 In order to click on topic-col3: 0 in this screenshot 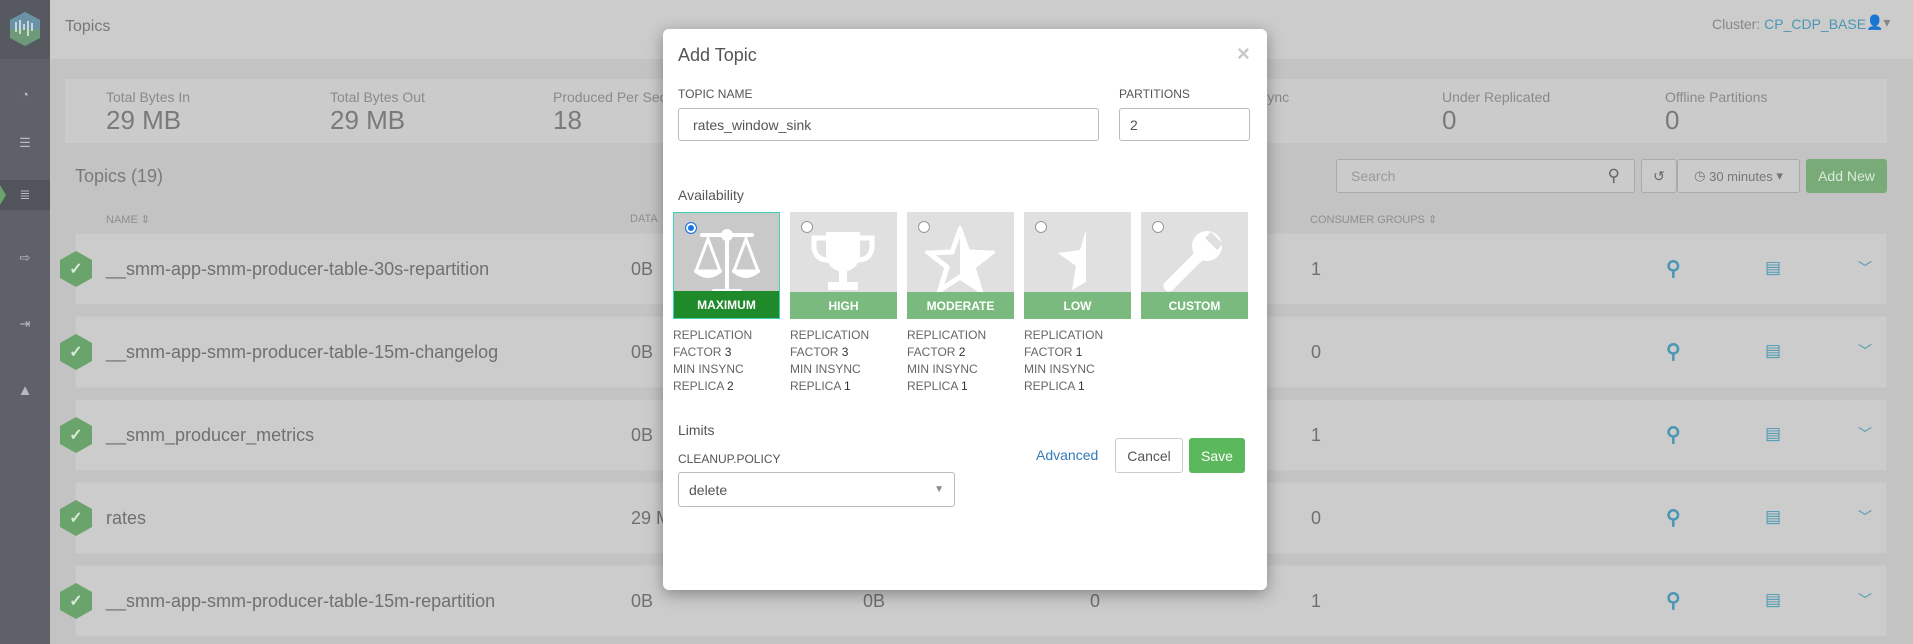, I will do `click(1095, 601)`.